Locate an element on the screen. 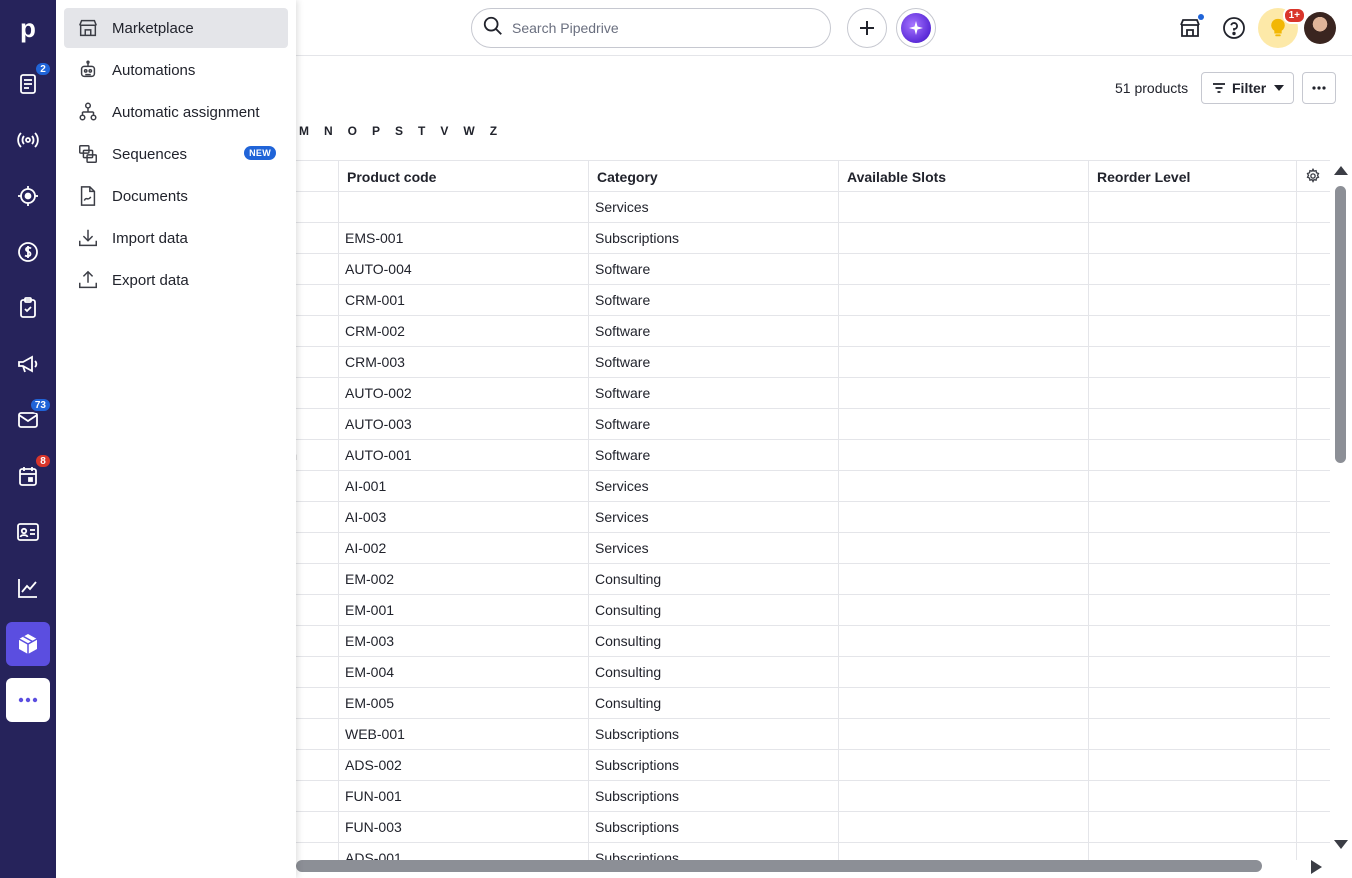  alphabet-letter: V is located at coordinates (444, 131).